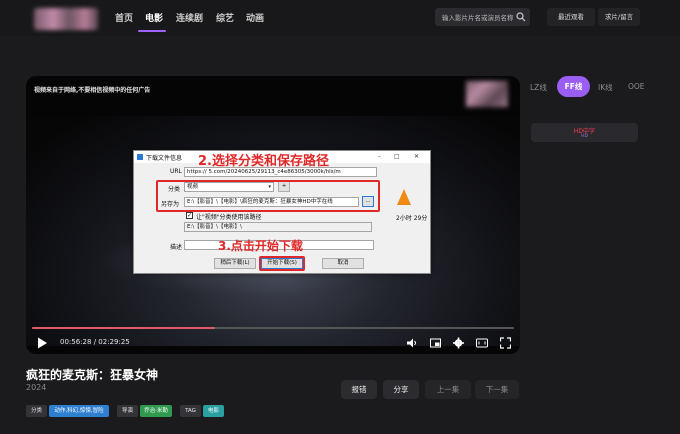 The width and height of the screenshot is (680, 434). I want to click on tag-key-genre: 分类, so click(36, 411).